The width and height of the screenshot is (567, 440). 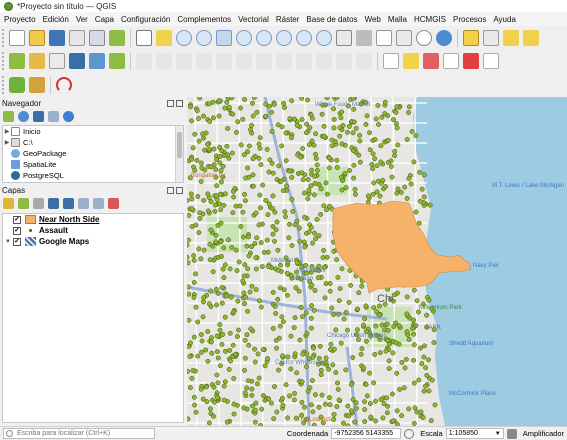 I want to click on pin-labels-icon, so click(x=431, y=61).